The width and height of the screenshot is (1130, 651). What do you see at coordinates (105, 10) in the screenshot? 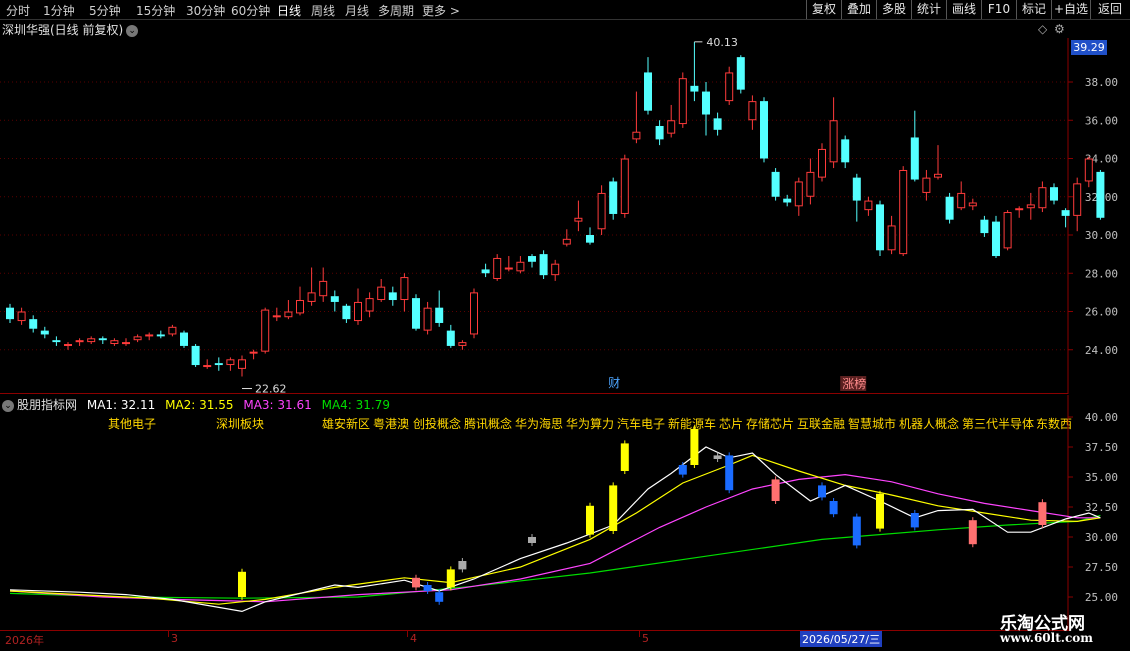
I see `tf-5min: 5分钟` at bounding box center [105, 10].